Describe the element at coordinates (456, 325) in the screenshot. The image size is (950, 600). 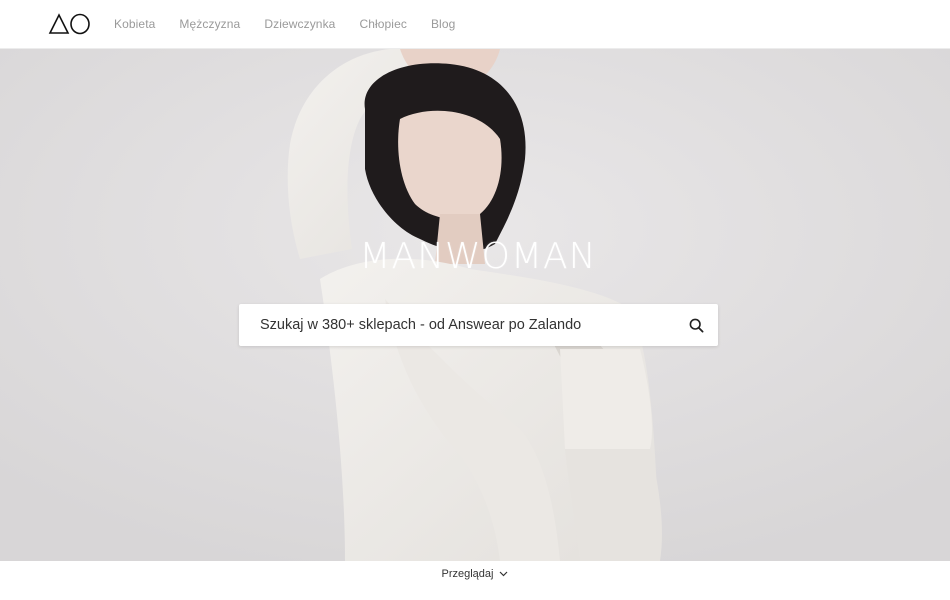
I see `search-input` at that location.